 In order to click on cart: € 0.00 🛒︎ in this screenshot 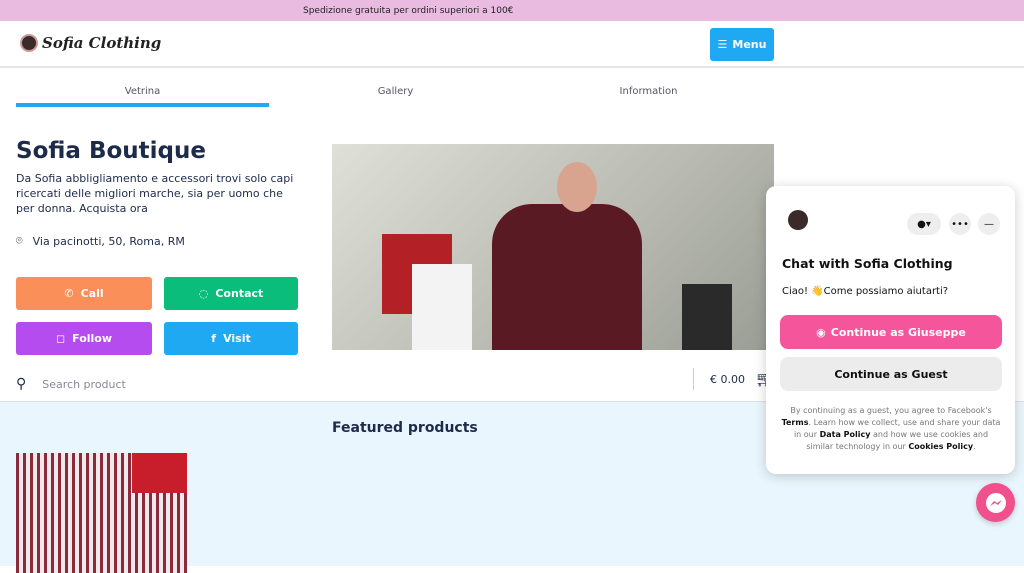, I will do `click(733, 379)`.